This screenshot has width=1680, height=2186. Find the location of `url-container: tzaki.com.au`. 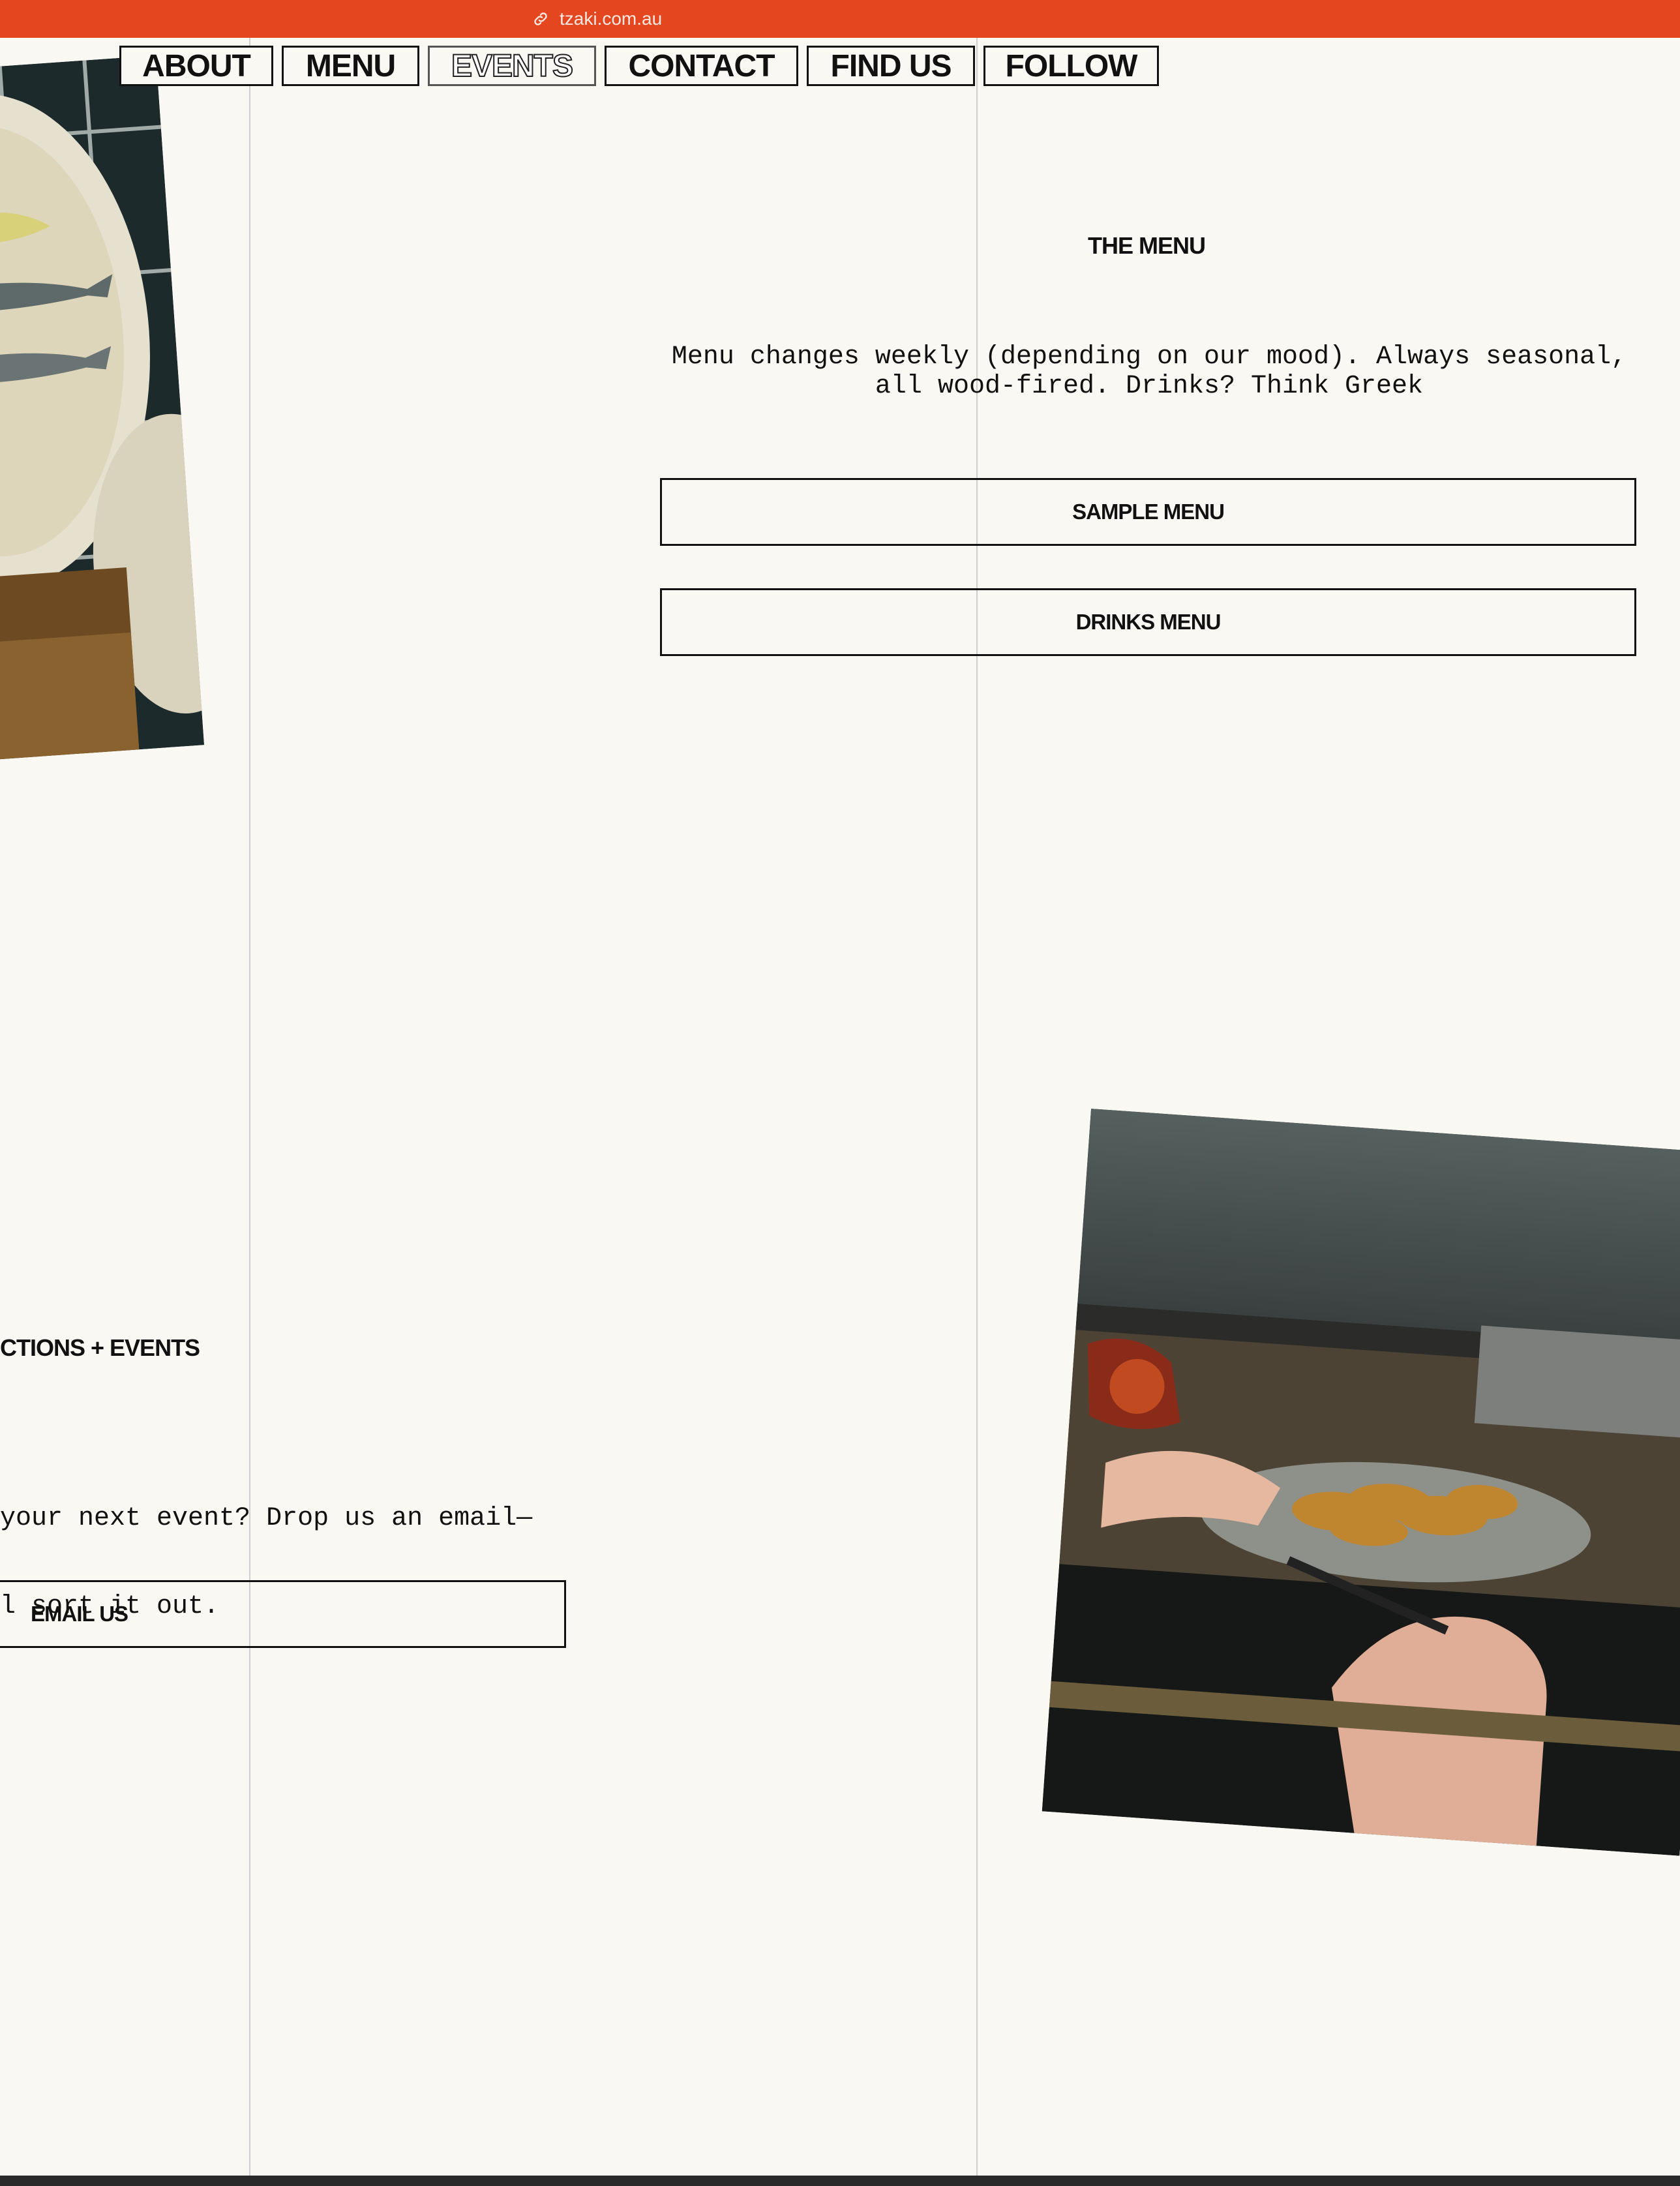

url-container: tzaki.com.au is located at coordinates (597, 19).